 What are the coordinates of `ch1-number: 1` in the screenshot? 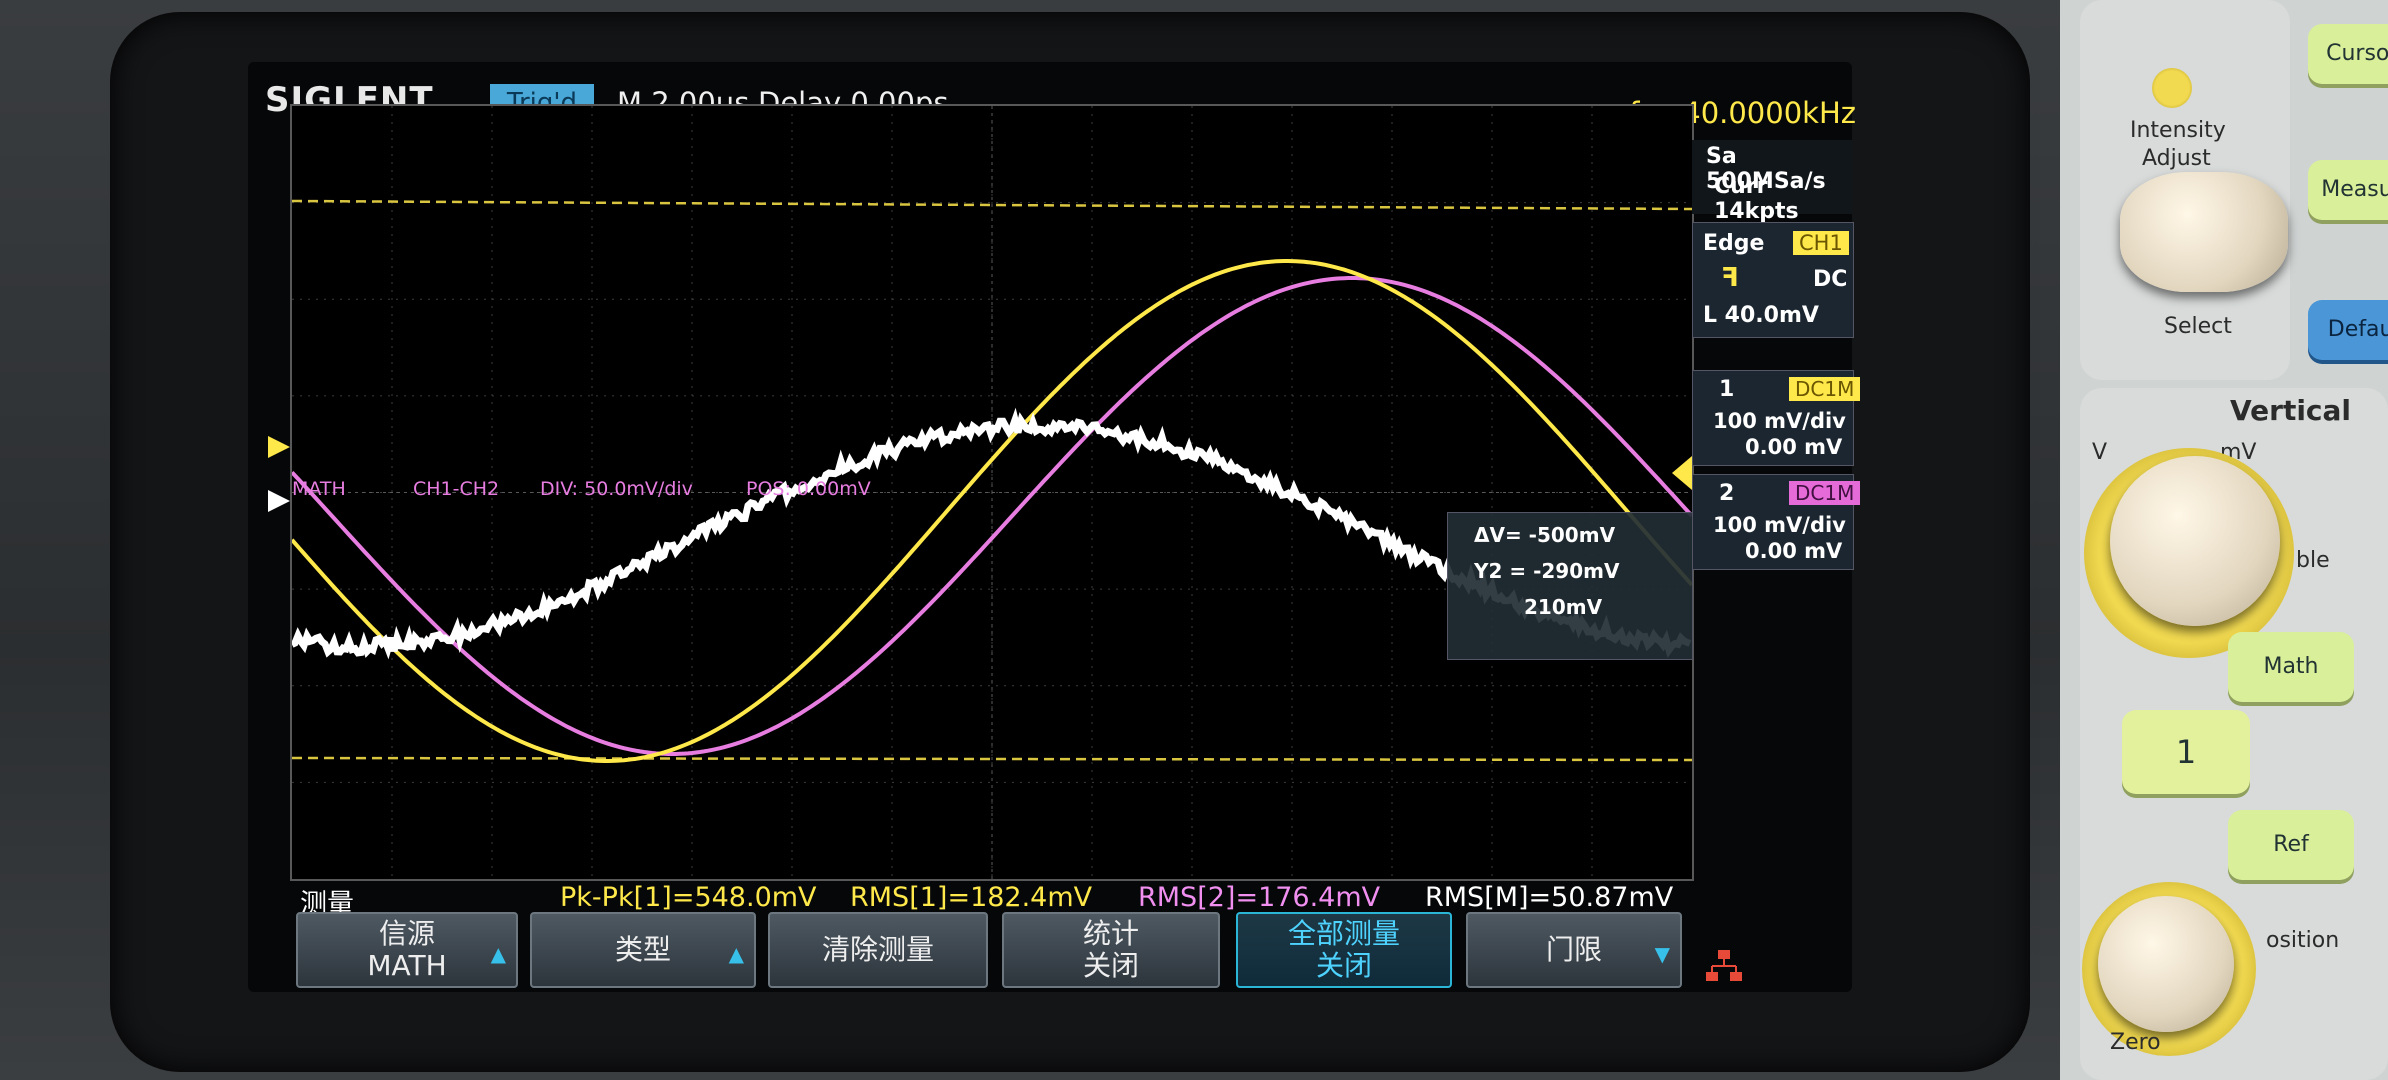 It's located at (1726, 389).